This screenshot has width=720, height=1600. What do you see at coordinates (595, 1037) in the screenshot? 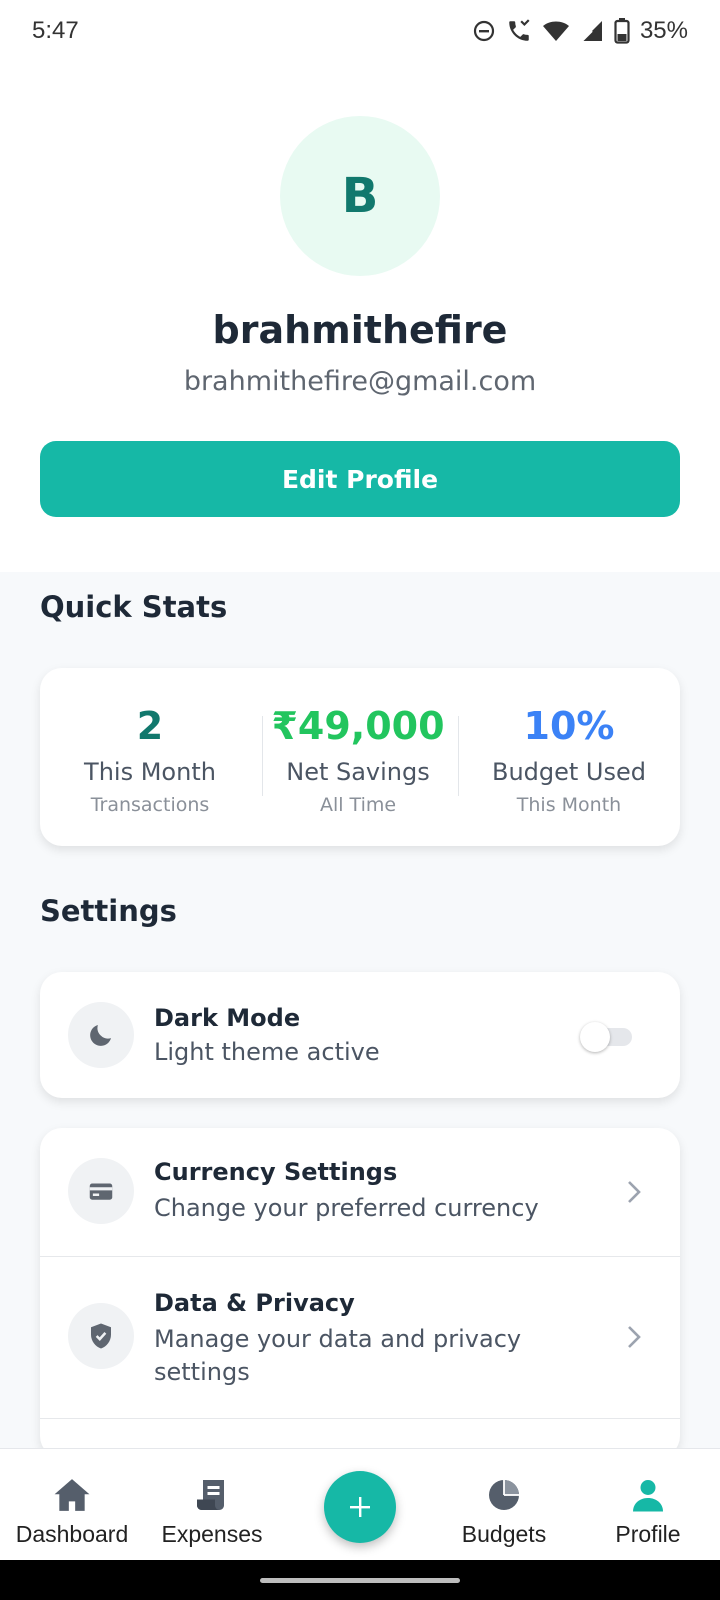
I see `toggle-knob` at bounding box center [595, 1037].